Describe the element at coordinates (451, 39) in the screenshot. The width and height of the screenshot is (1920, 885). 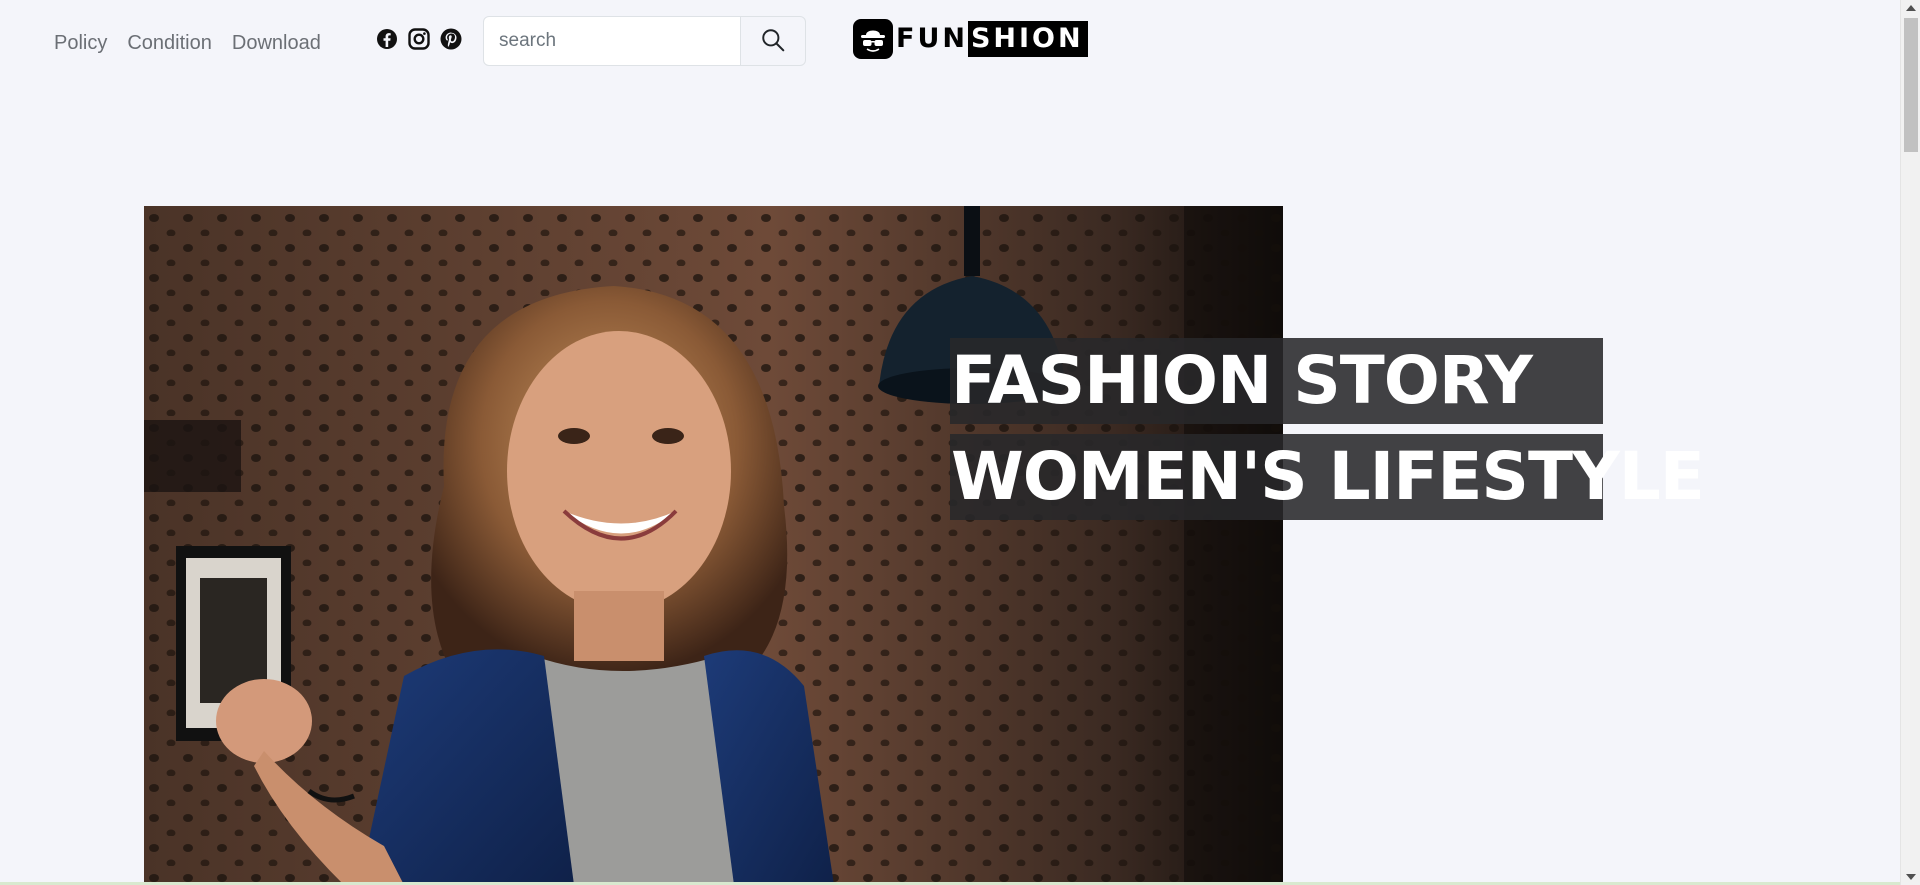
I see `pinterest-icon` at that location.